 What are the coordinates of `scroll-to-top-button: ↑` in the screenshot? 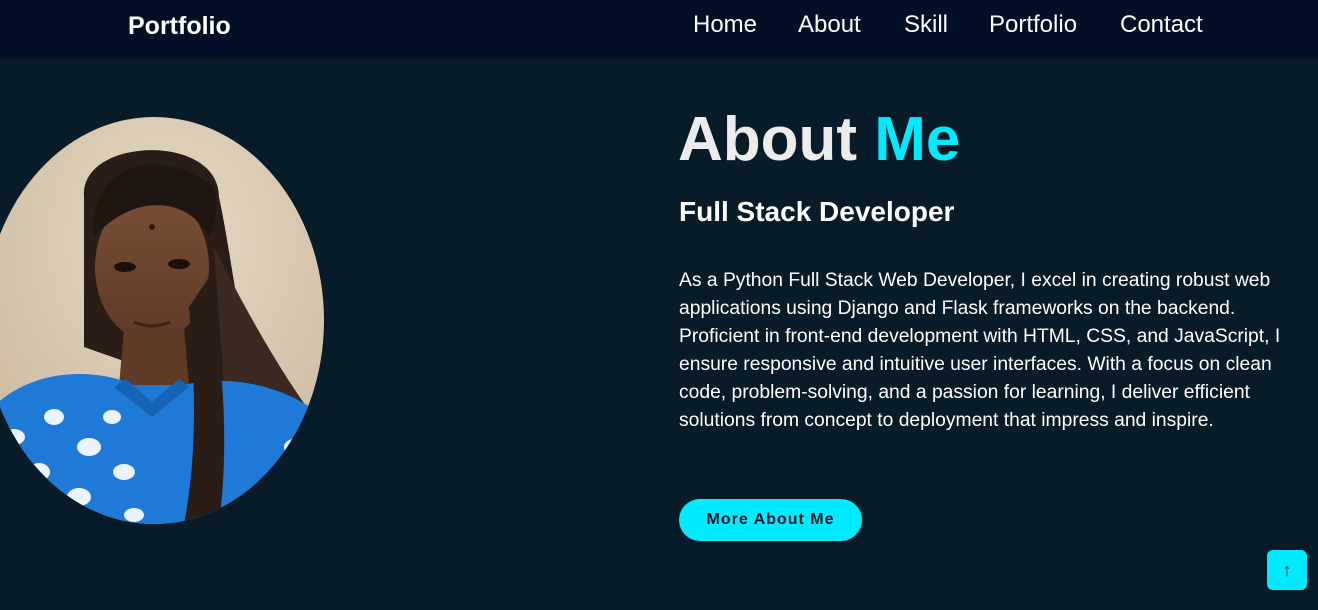 It's located at (1287, 570).